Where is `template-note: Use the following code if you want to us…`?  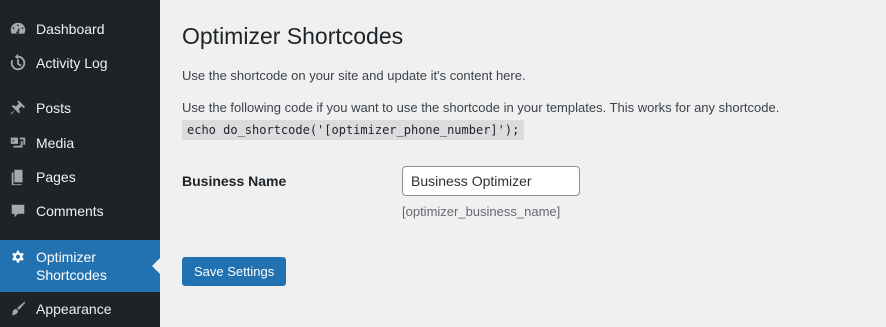 template-note: Use the following code if you want to us… is located at coordinates (481, 107).